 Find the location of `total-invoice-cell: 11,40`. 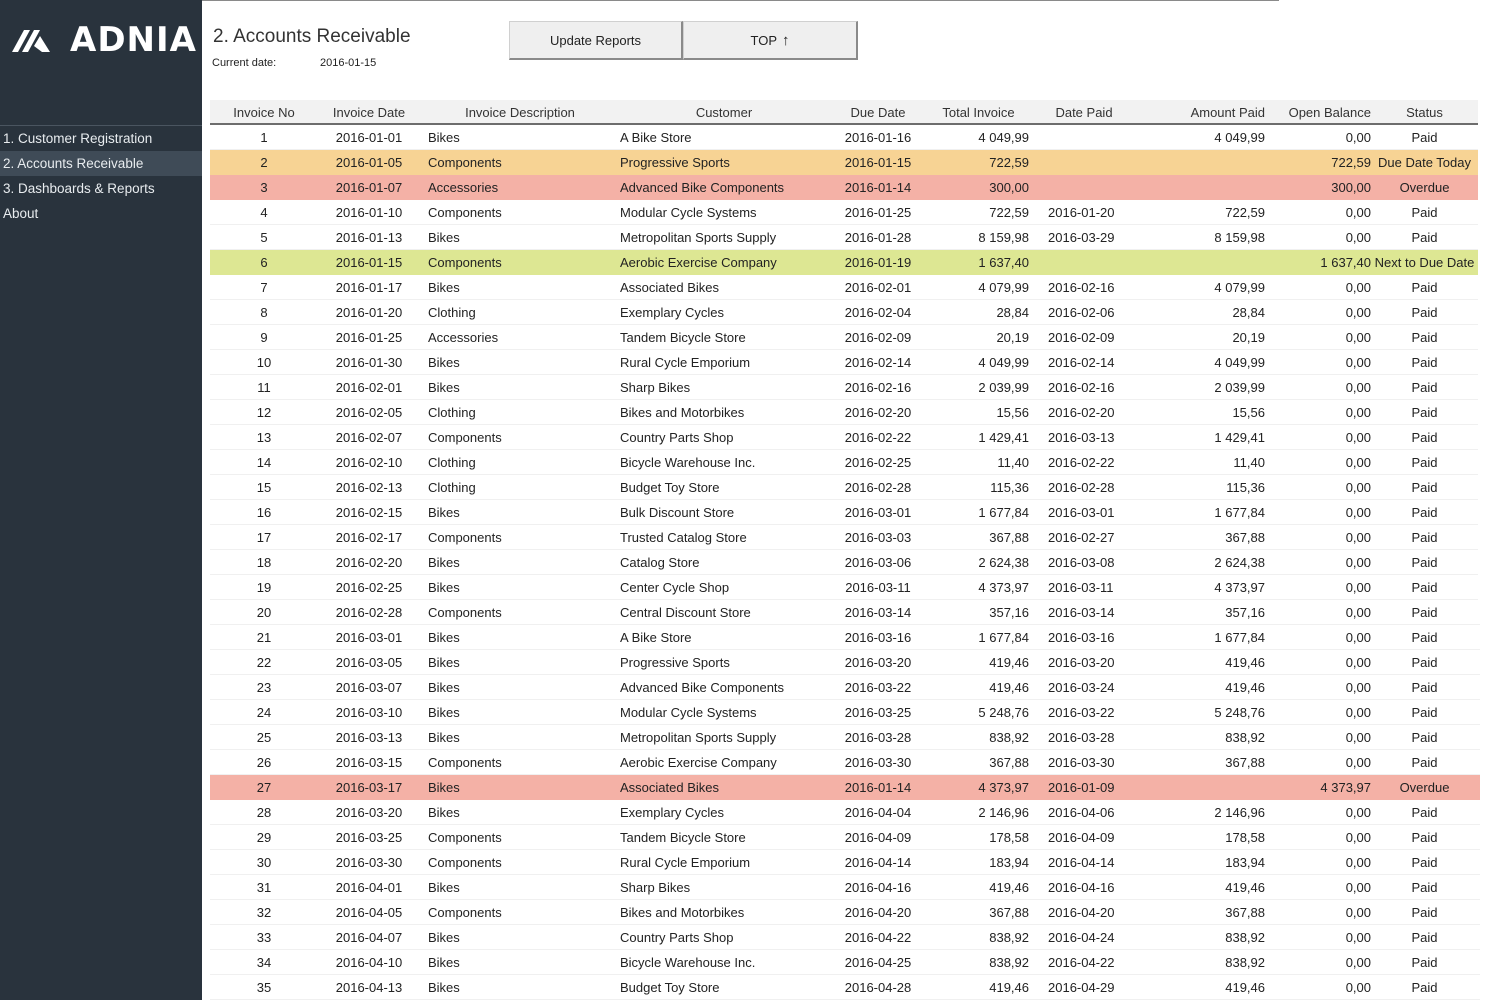

total-invoice-cell: 11,40 is located at coordinates (978, 462).